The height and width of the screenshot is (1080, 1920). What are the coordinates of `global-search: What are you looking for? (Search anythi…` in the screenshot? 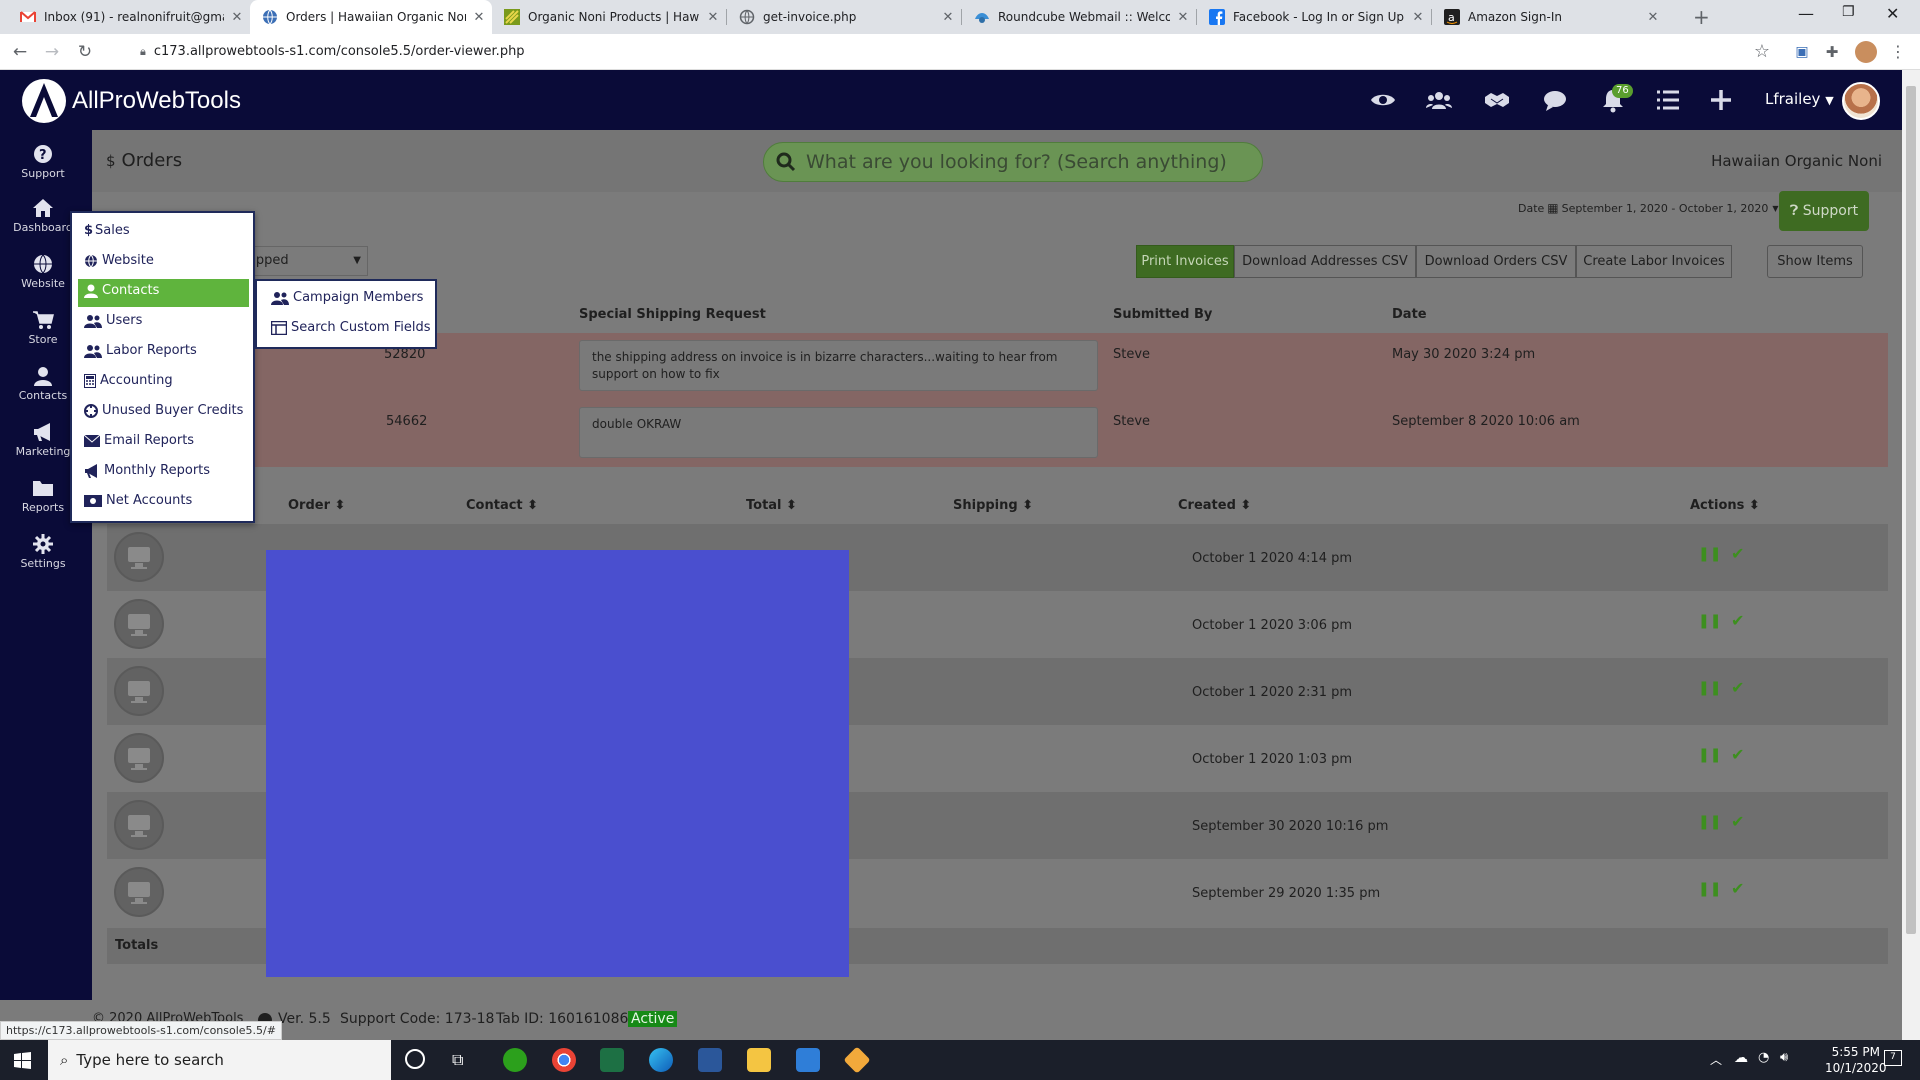 It's located at (1013, 162).